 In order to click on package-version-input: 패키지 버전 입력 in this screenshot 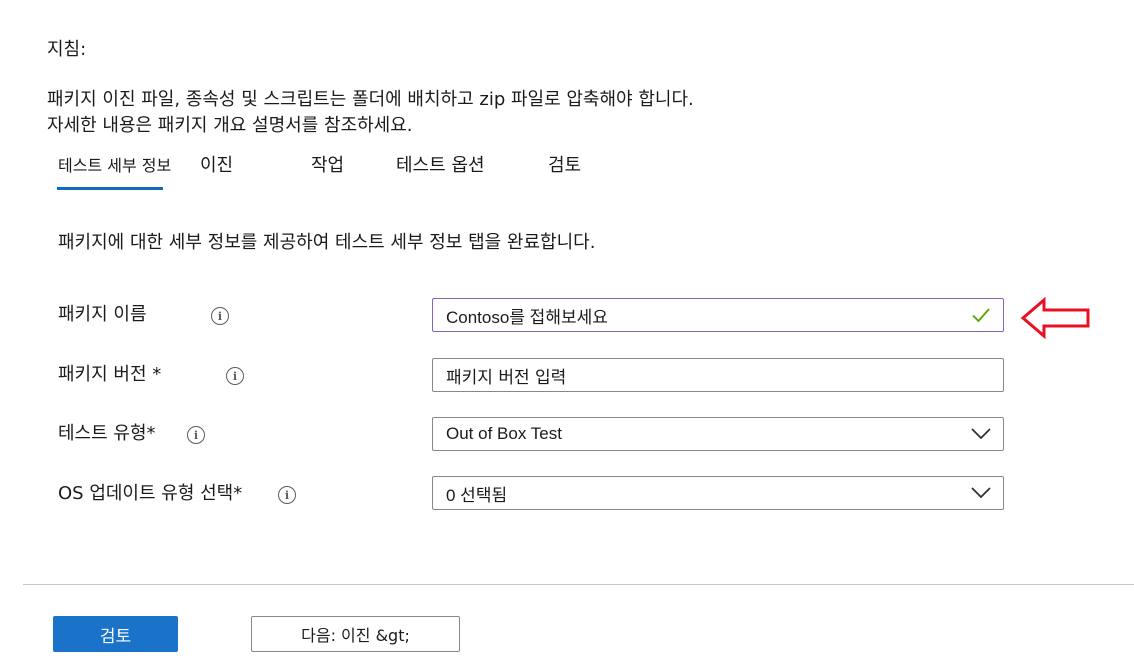, I will do `click(718, 375)`.